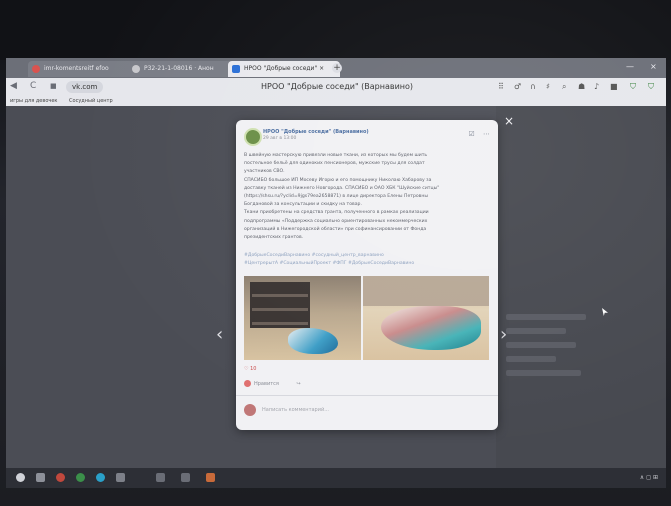 This screenshot has height=506, width=671. What do you see at coordinates (367, 395) in the screenshot?
I see `divider` at bounding box center [367, 395].